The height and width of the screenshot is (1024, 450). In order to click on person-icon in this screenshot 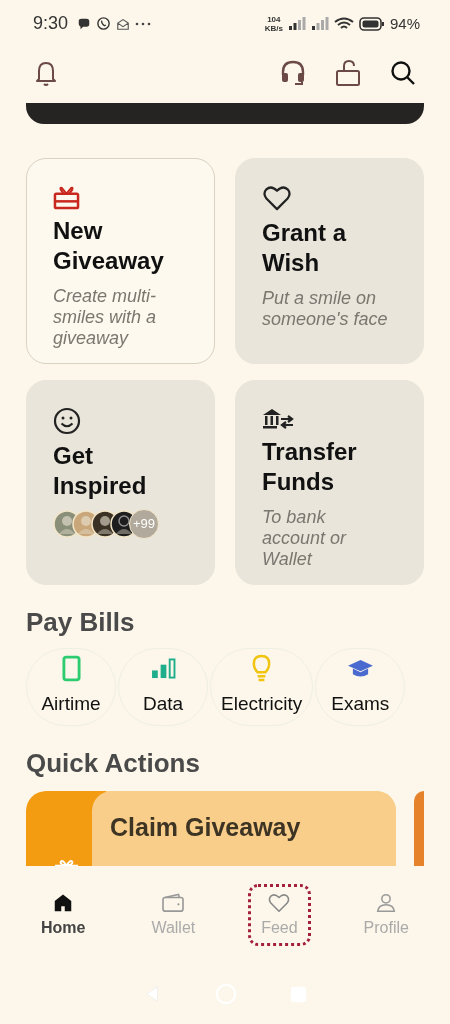, I will do `click(386, 902)`.